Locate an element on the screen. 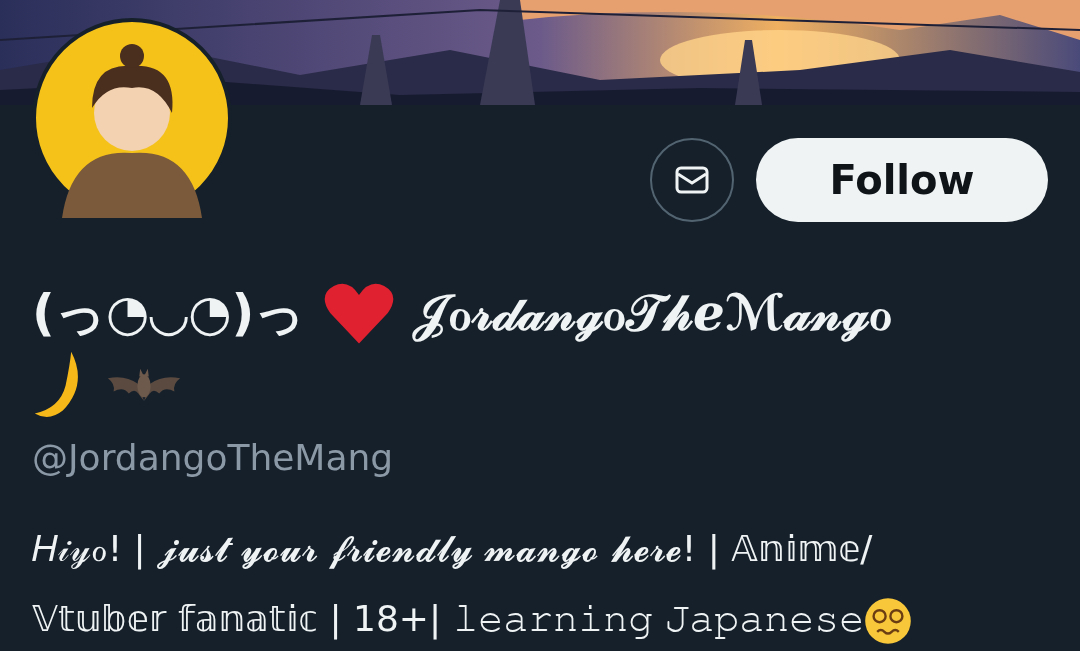 Image resolution: width=1080 pixels, height=651 pixels. bio-text: 𝕍𝕥𝕦𝕓𝕖𝕣 𝕗𝕒𝕟𝕒𝕥𝕚𝕔 | 18+| 𝚕𝚎𝚊𝚛𝚗𝚒𝚗𝚐 𝙹𝚊𝚙𝚊𝚗𝚎𝚜𝚎 is located at coordinates (448, 619).